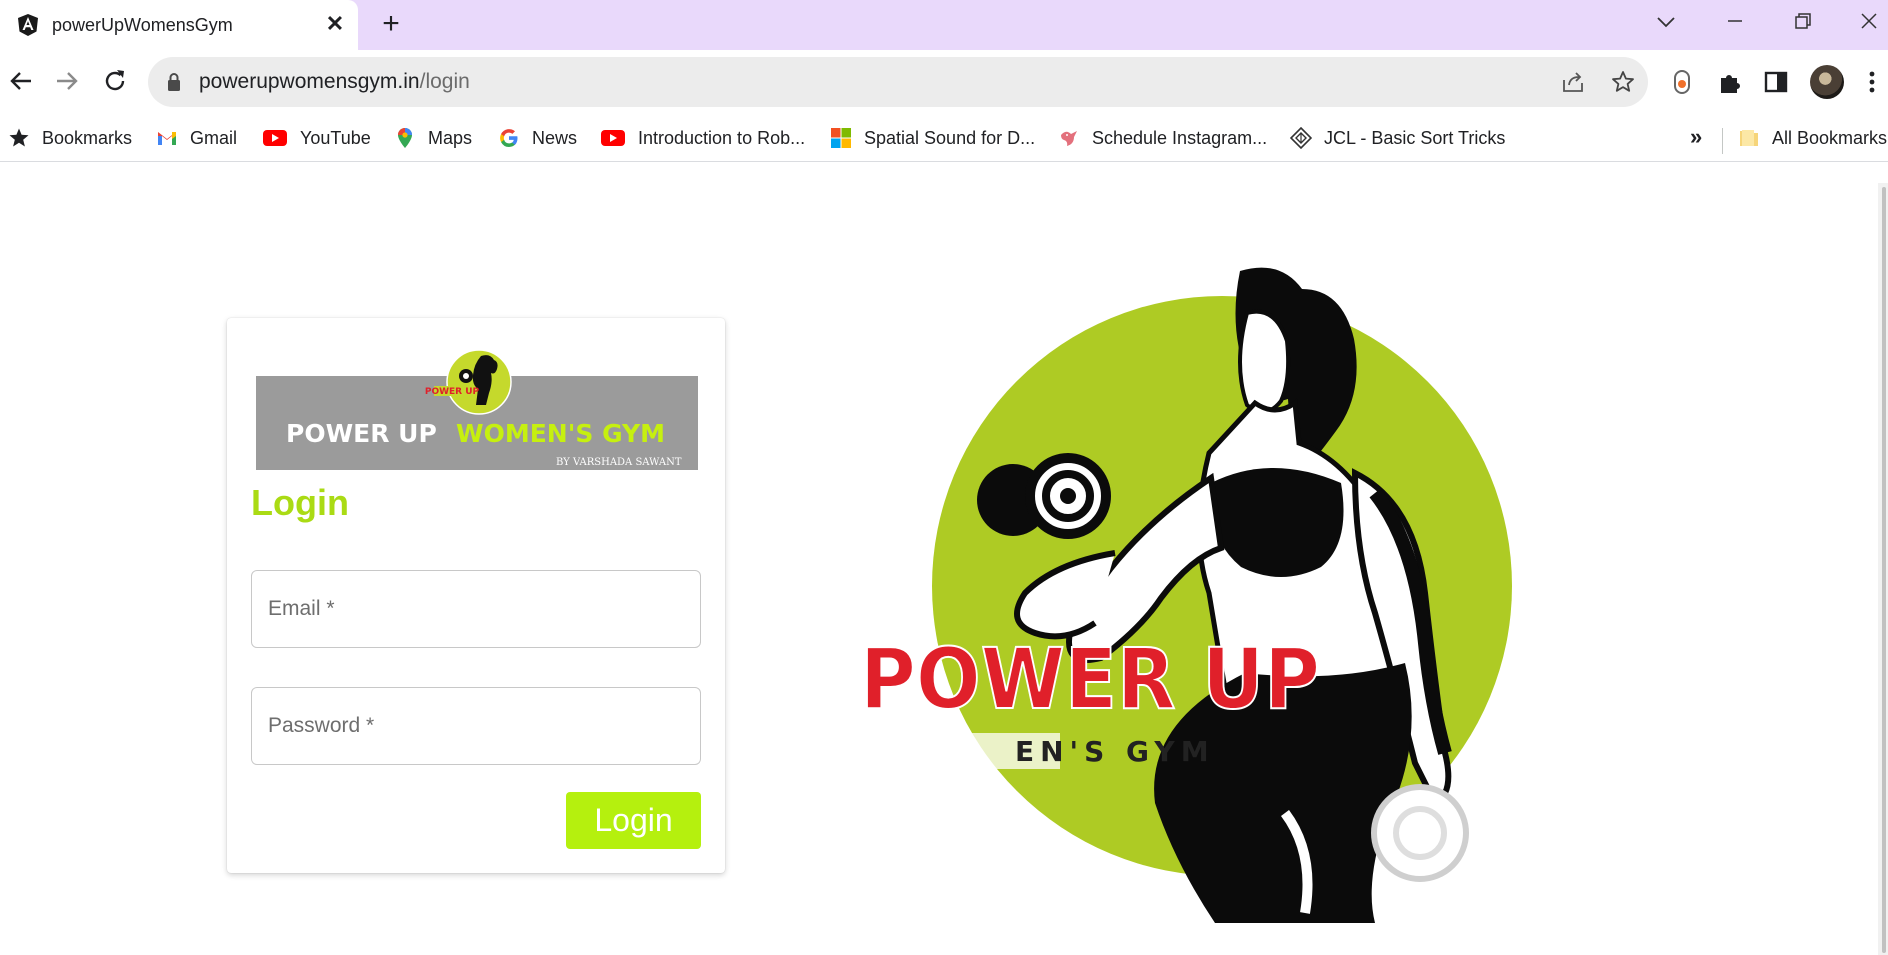  Describe the element at coordinates (167, 138) in the screenshot. I see `gmail-icon` at that location.